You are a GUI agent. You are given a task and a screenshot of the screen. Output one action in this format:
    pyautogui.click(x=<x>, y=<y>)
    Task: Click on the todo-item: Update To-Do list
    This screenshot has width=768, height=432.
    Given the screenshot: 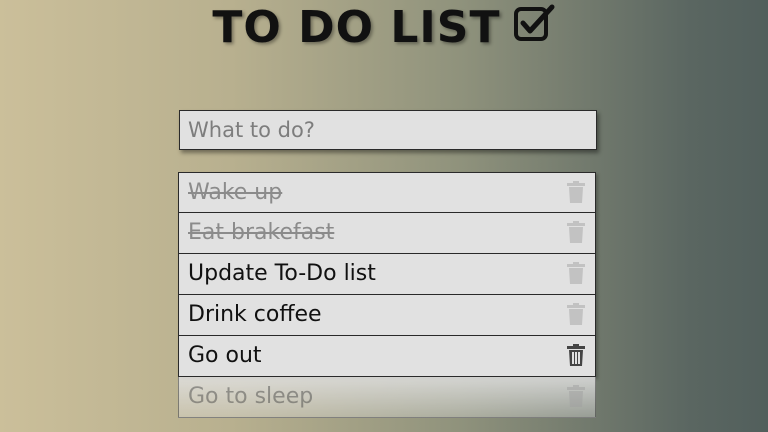 What is the action you would take?
    pyautogui.click(x=387, y=274)
    